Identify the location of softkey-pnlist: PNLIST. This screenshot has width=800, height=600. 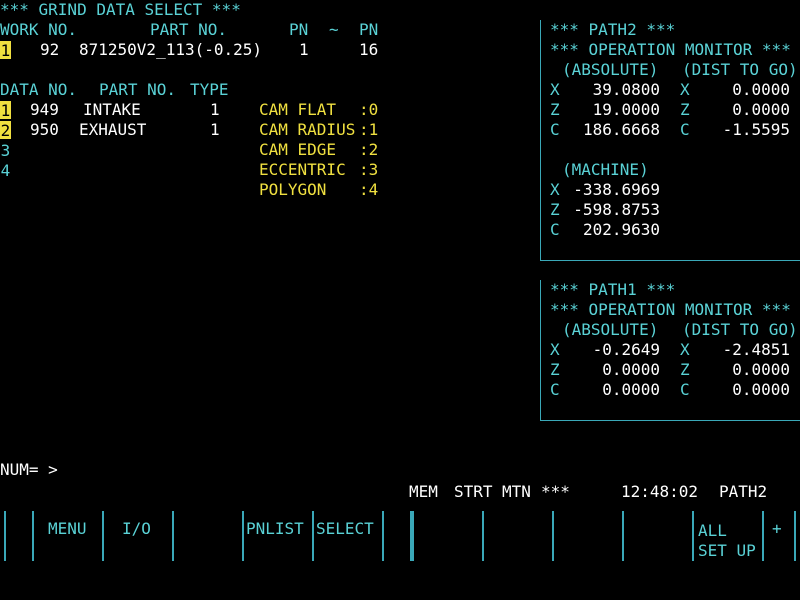
(277, 536).